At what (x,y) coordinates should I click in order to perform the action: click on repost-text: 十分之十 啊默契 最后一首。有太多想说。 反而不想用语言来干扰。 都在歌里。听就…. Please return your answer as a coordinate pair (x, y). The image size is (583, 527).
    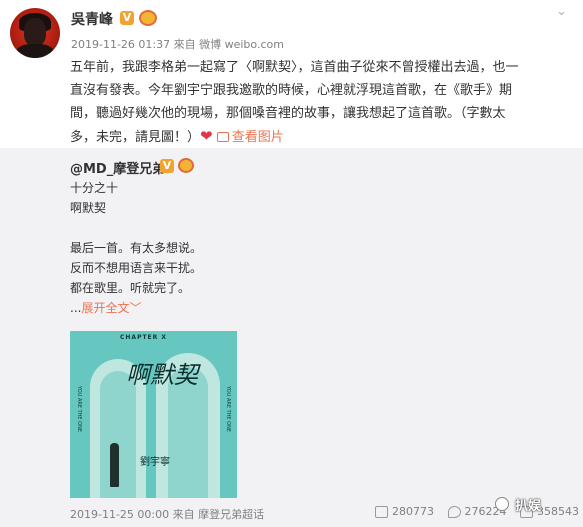
    Looking at the image, I should click on (136, 248).